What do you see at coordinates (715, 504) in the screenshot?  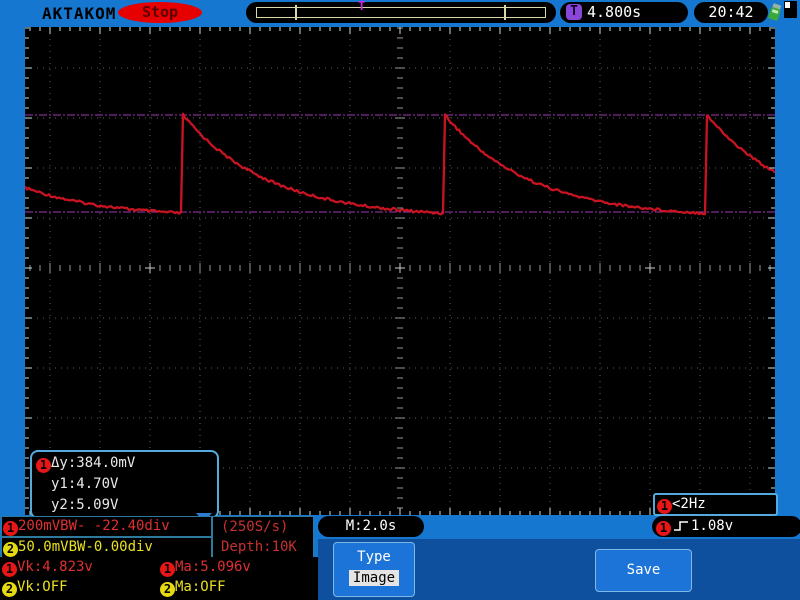 I see `frequency-counter: 1 <2Hz` at bounding box center [715, 504].